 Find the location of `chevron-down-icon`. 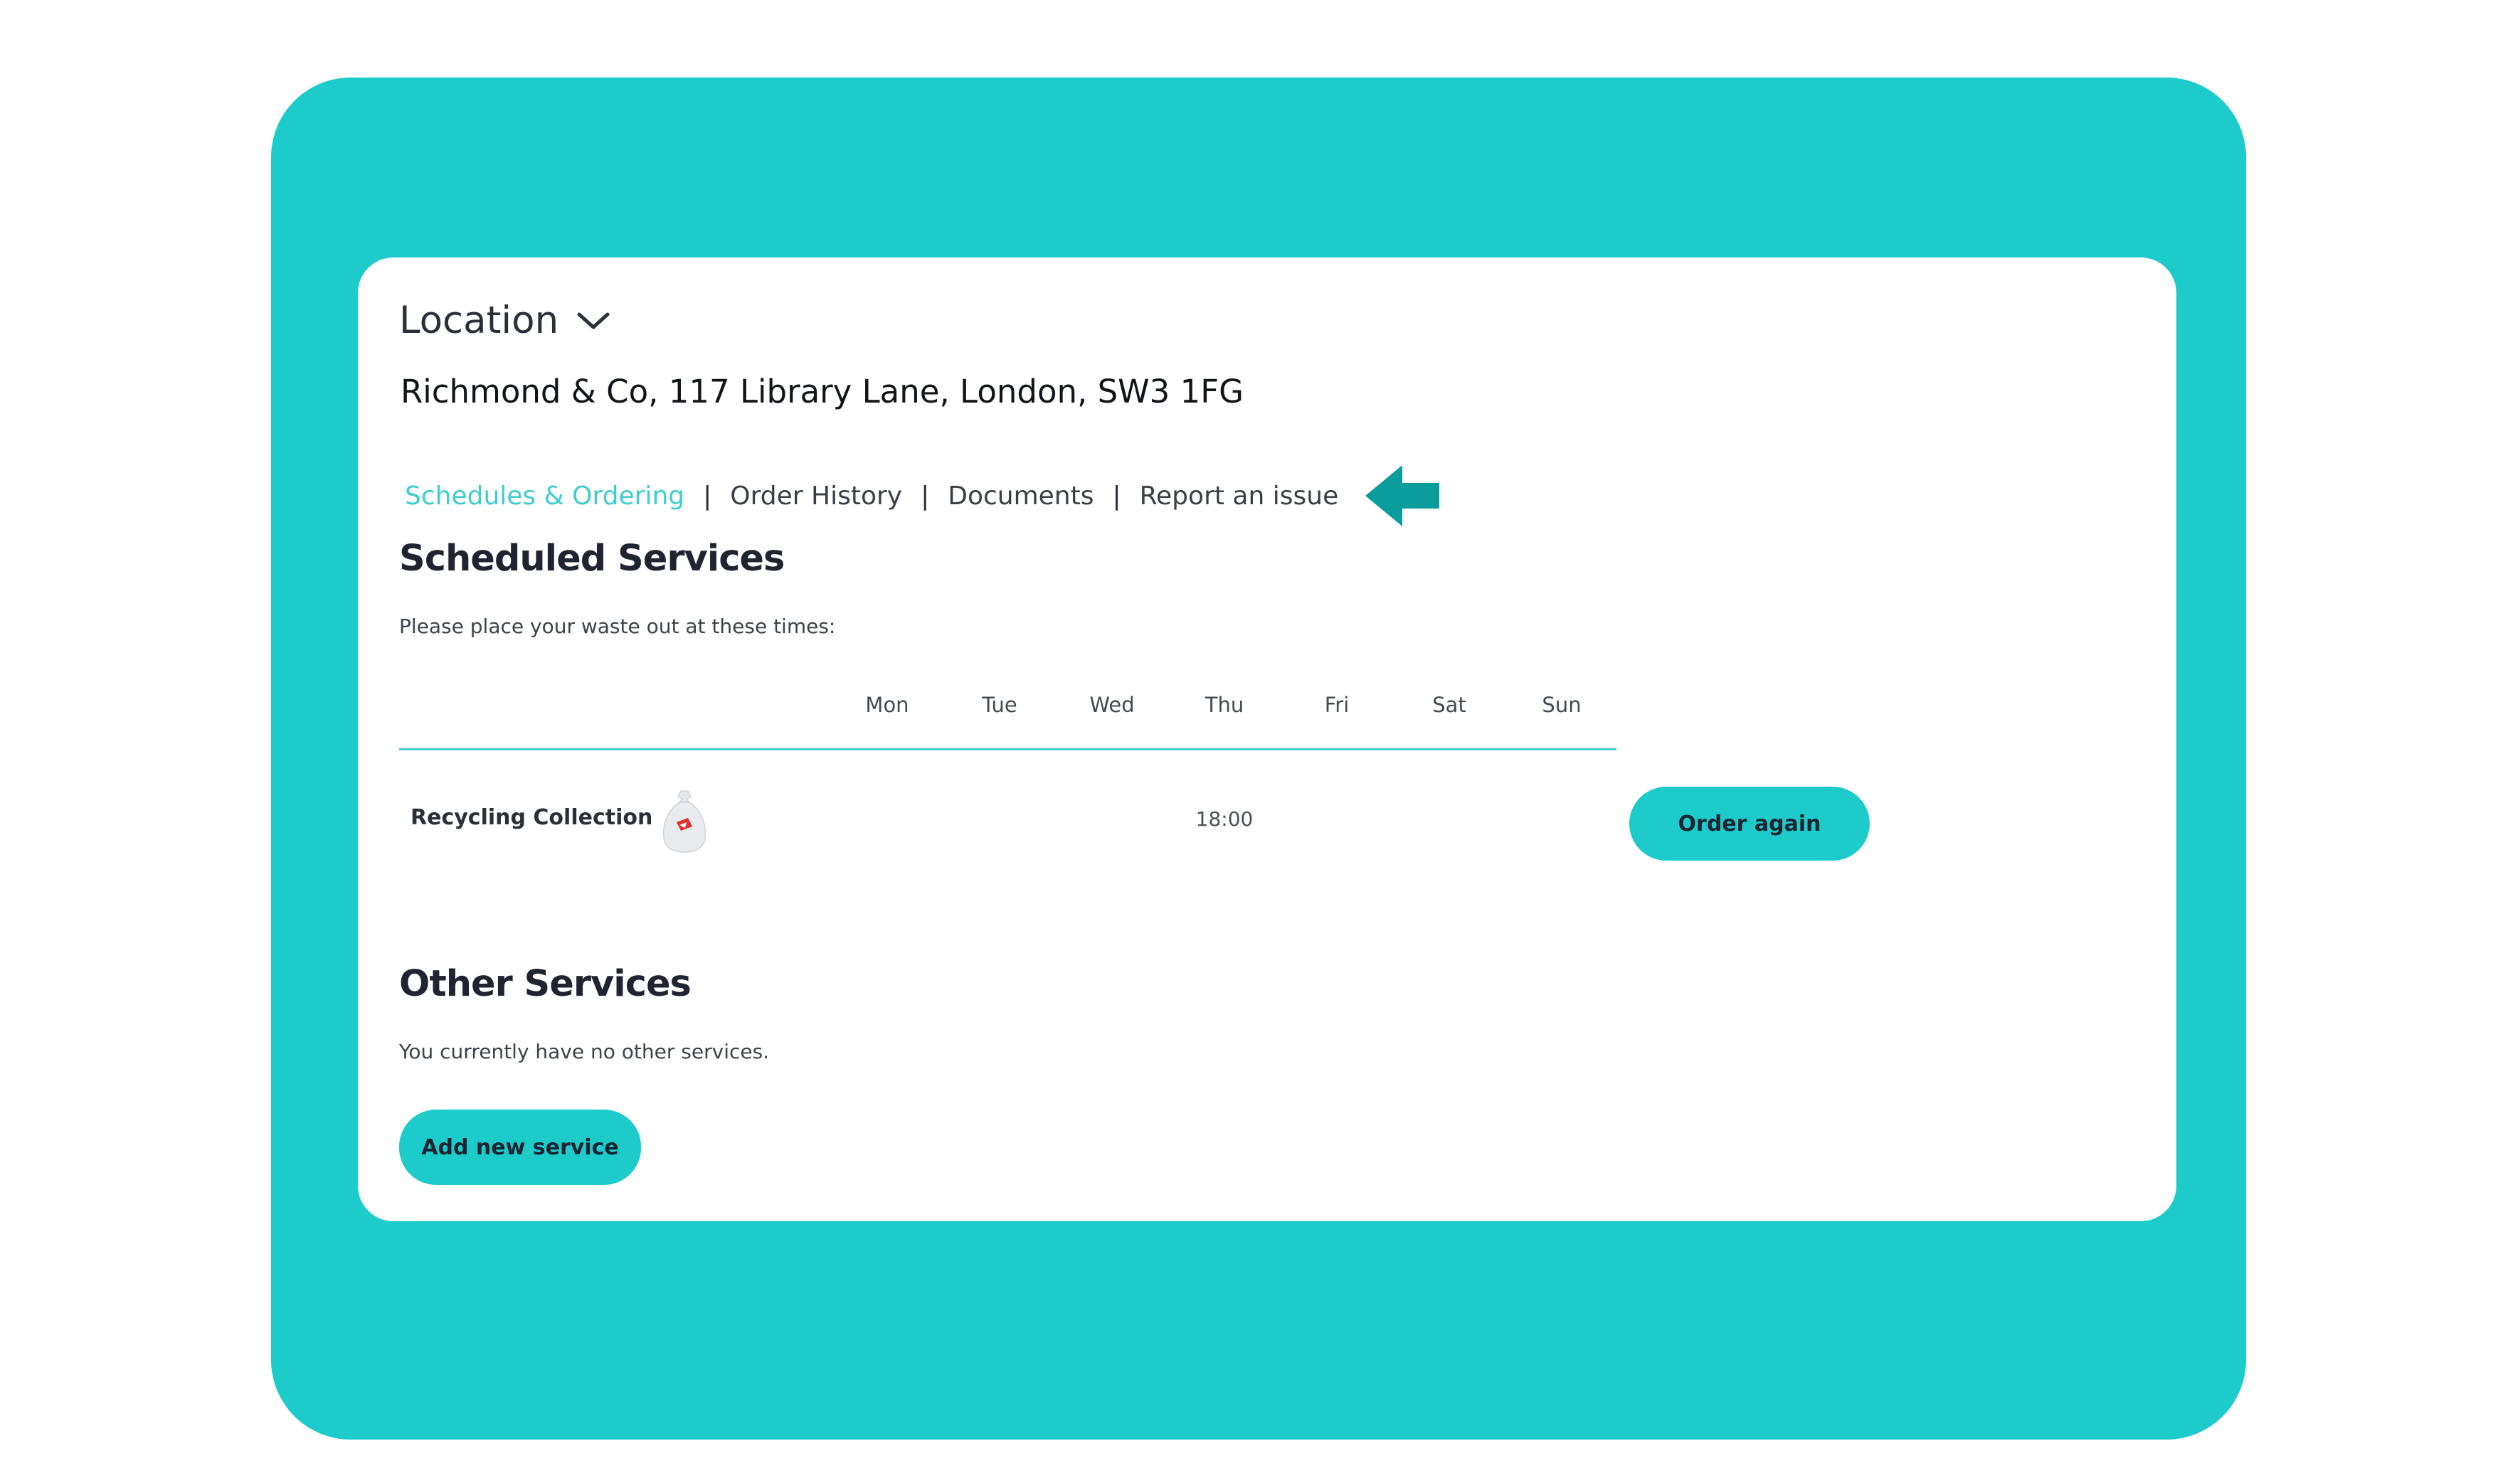

chevron-down-icon is located at coordinates (593, 320).